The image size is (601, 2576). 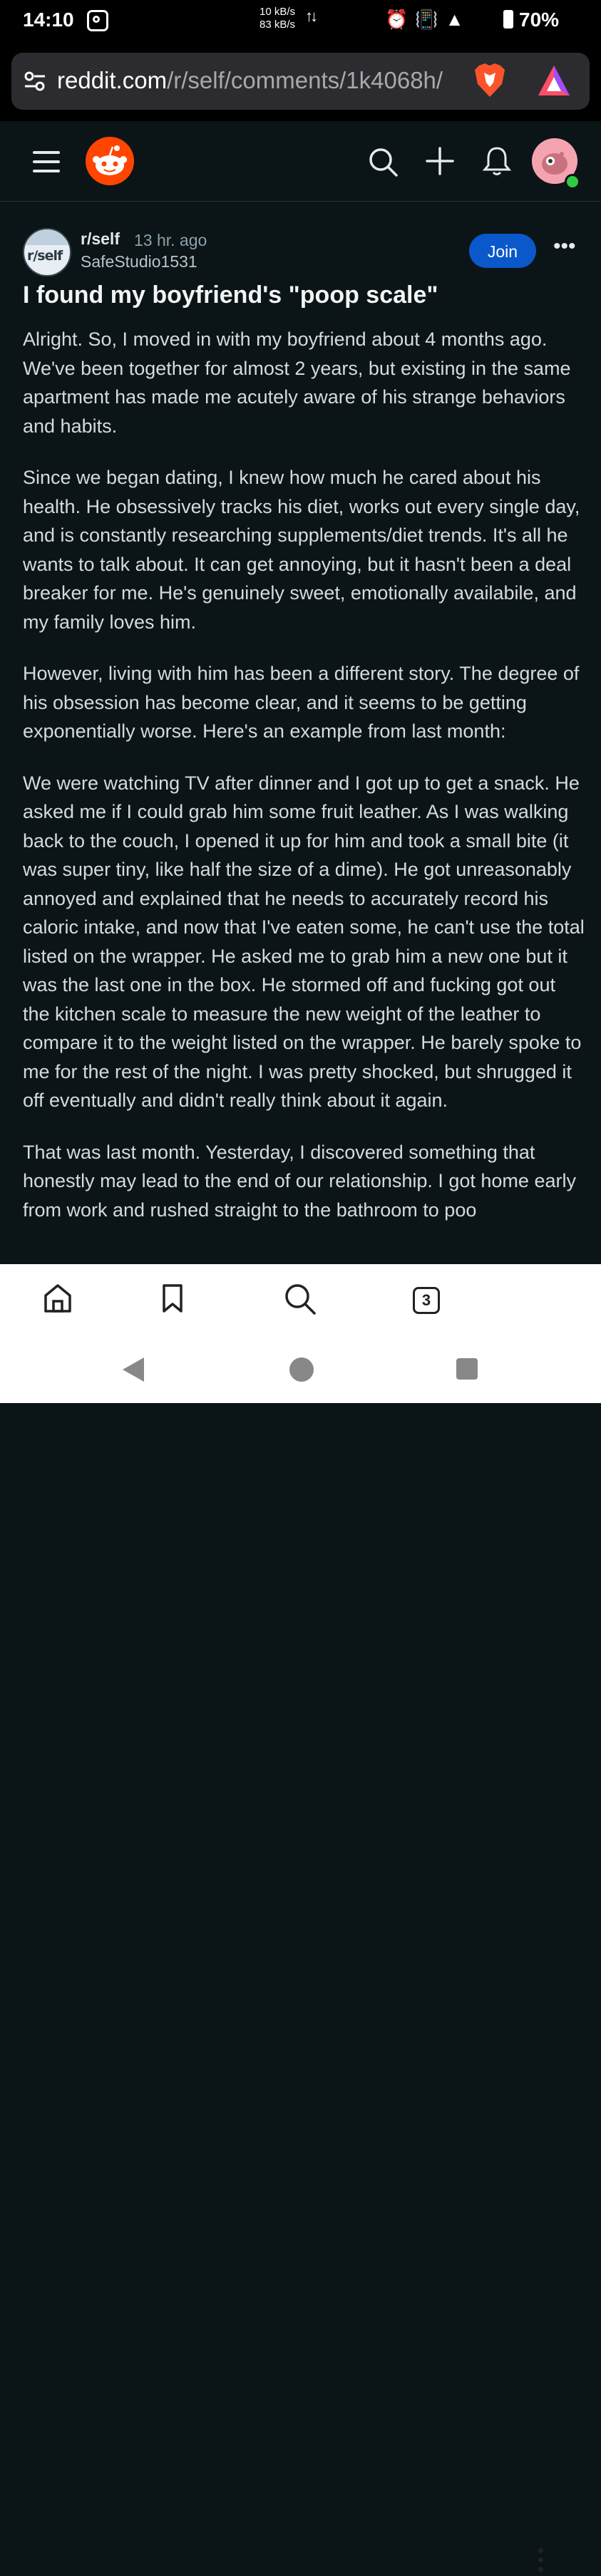 I want to click on alarm-icon: ⏰, so click(x=401, y=19).